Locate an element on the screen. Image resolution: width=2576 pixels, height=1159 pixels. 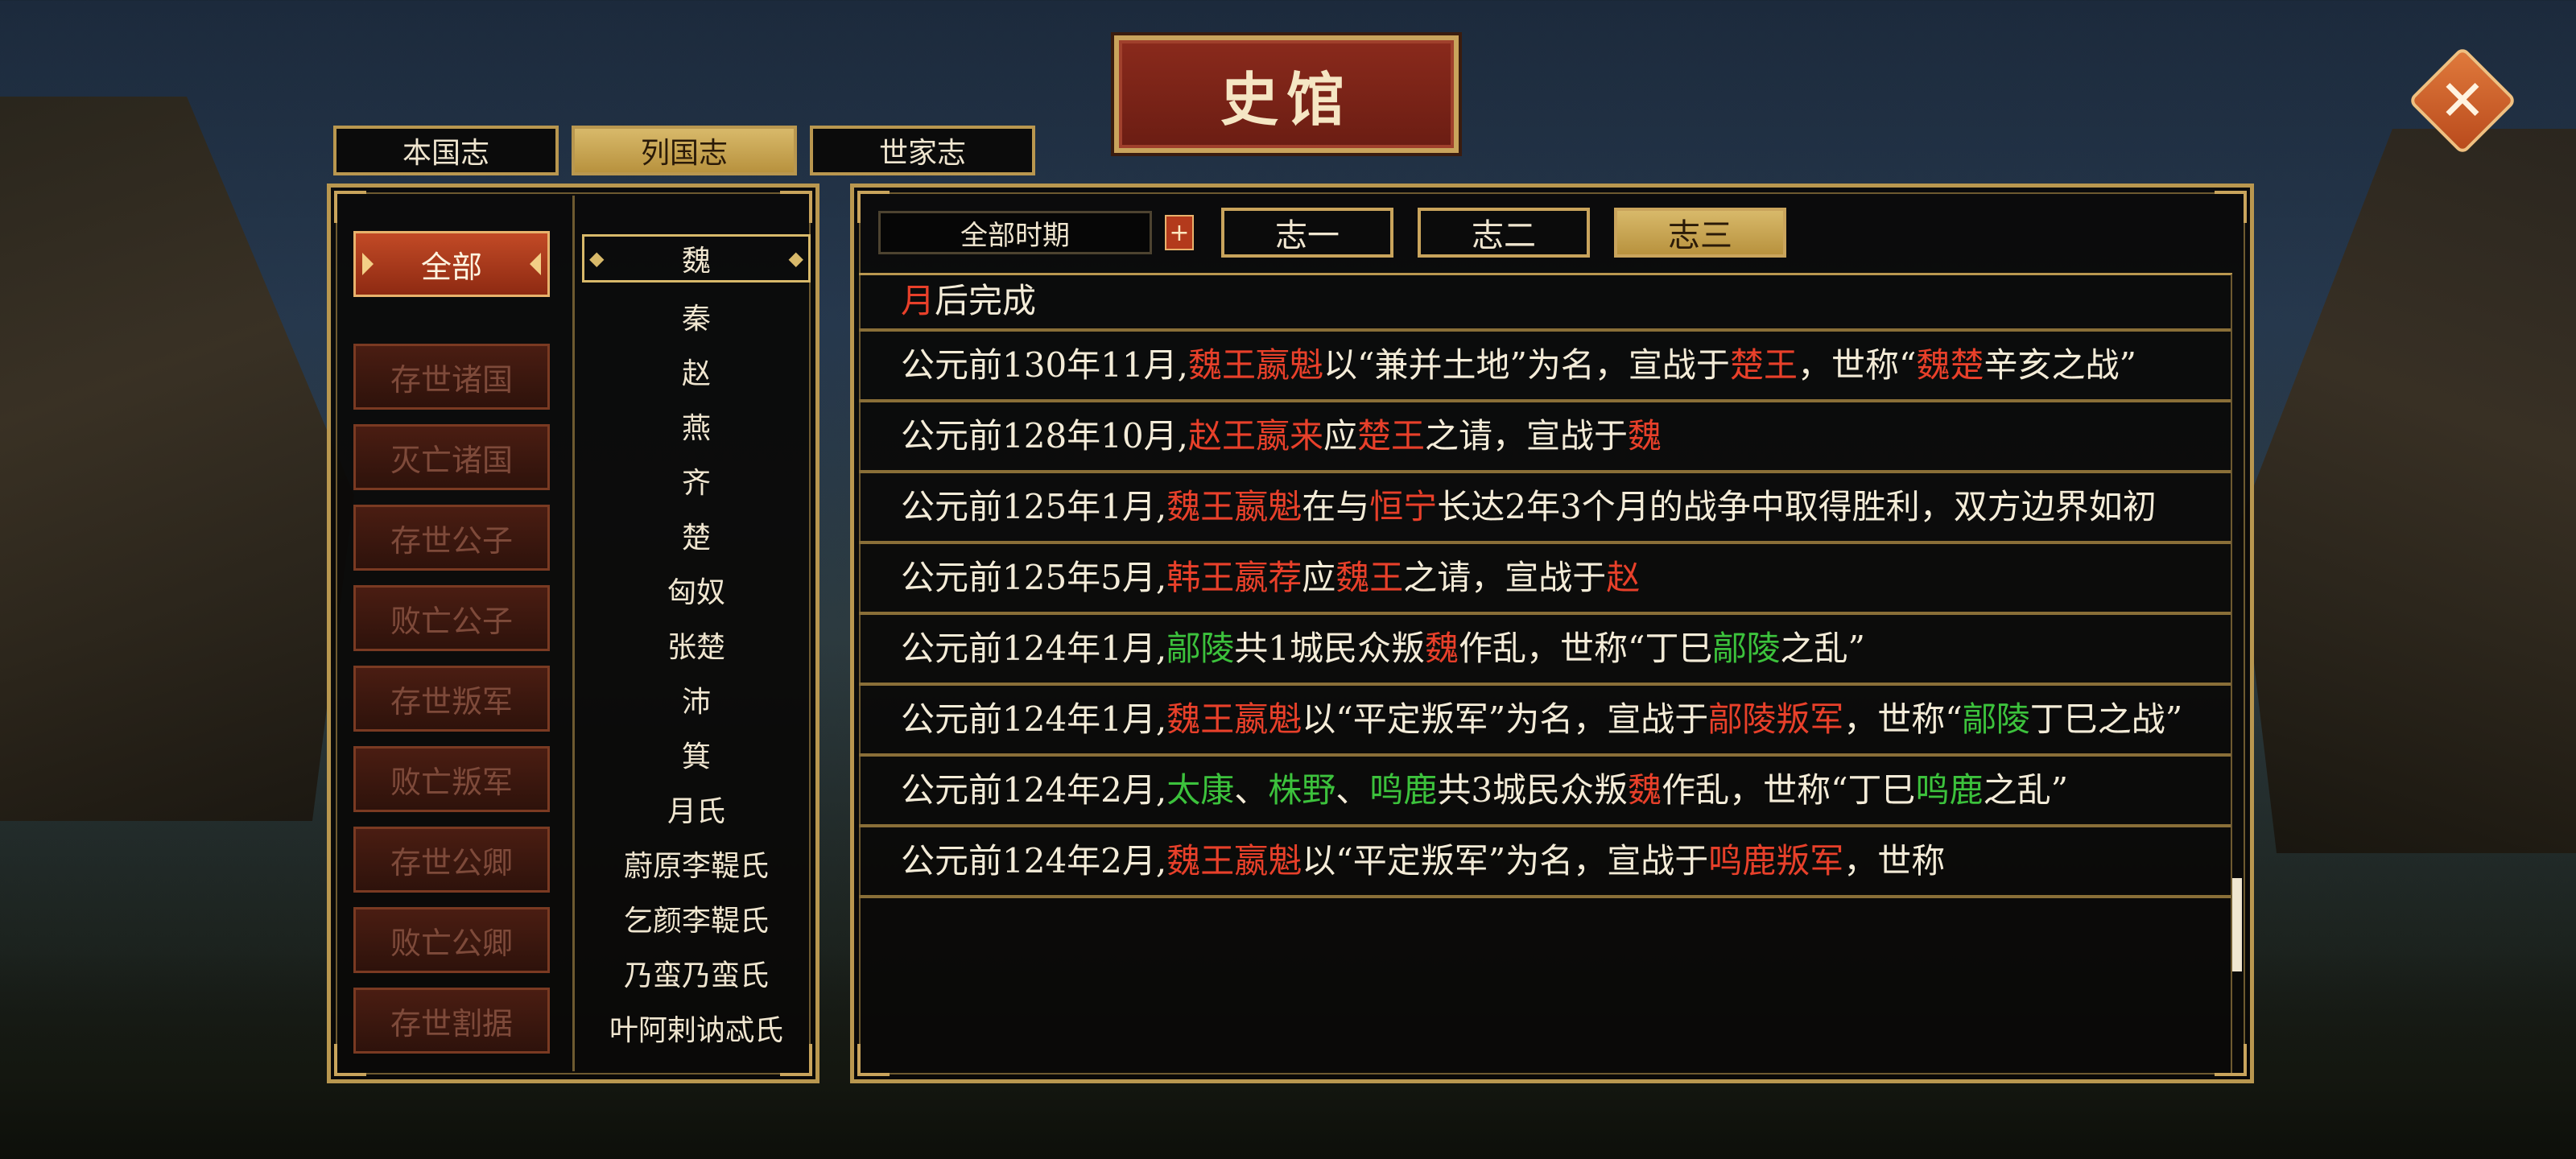
state-item-tribe-4: 叶阿剌讷忒氏 is located at coordinates (696, 1027).